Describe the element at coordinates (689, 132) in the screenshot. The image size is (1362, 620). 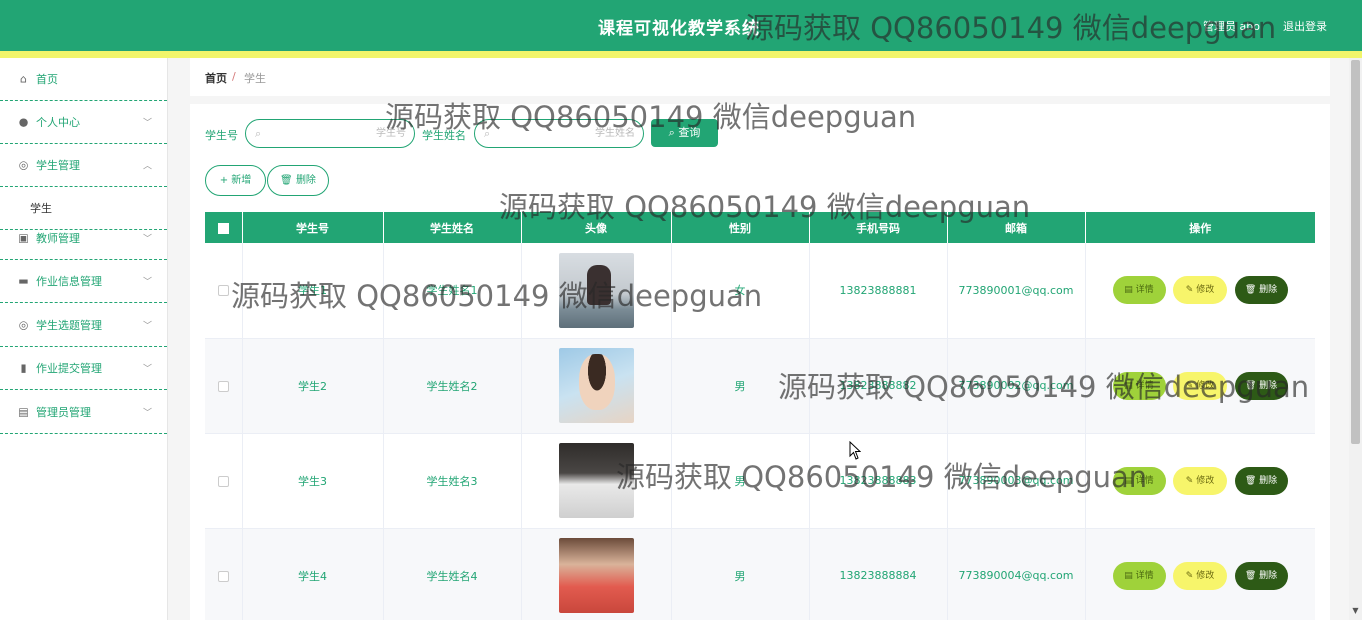
I see `query-button-label: 查询` at that location.